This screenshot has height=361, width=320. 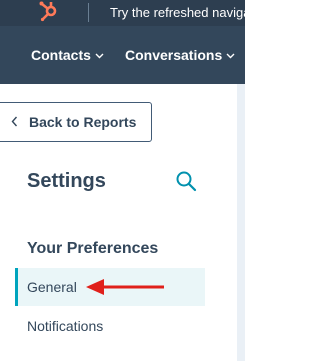 What do you see at coordinates (51, 13) in the screenshot?
I see `hubspot-logo-icon` at bounding box center [51, 13].